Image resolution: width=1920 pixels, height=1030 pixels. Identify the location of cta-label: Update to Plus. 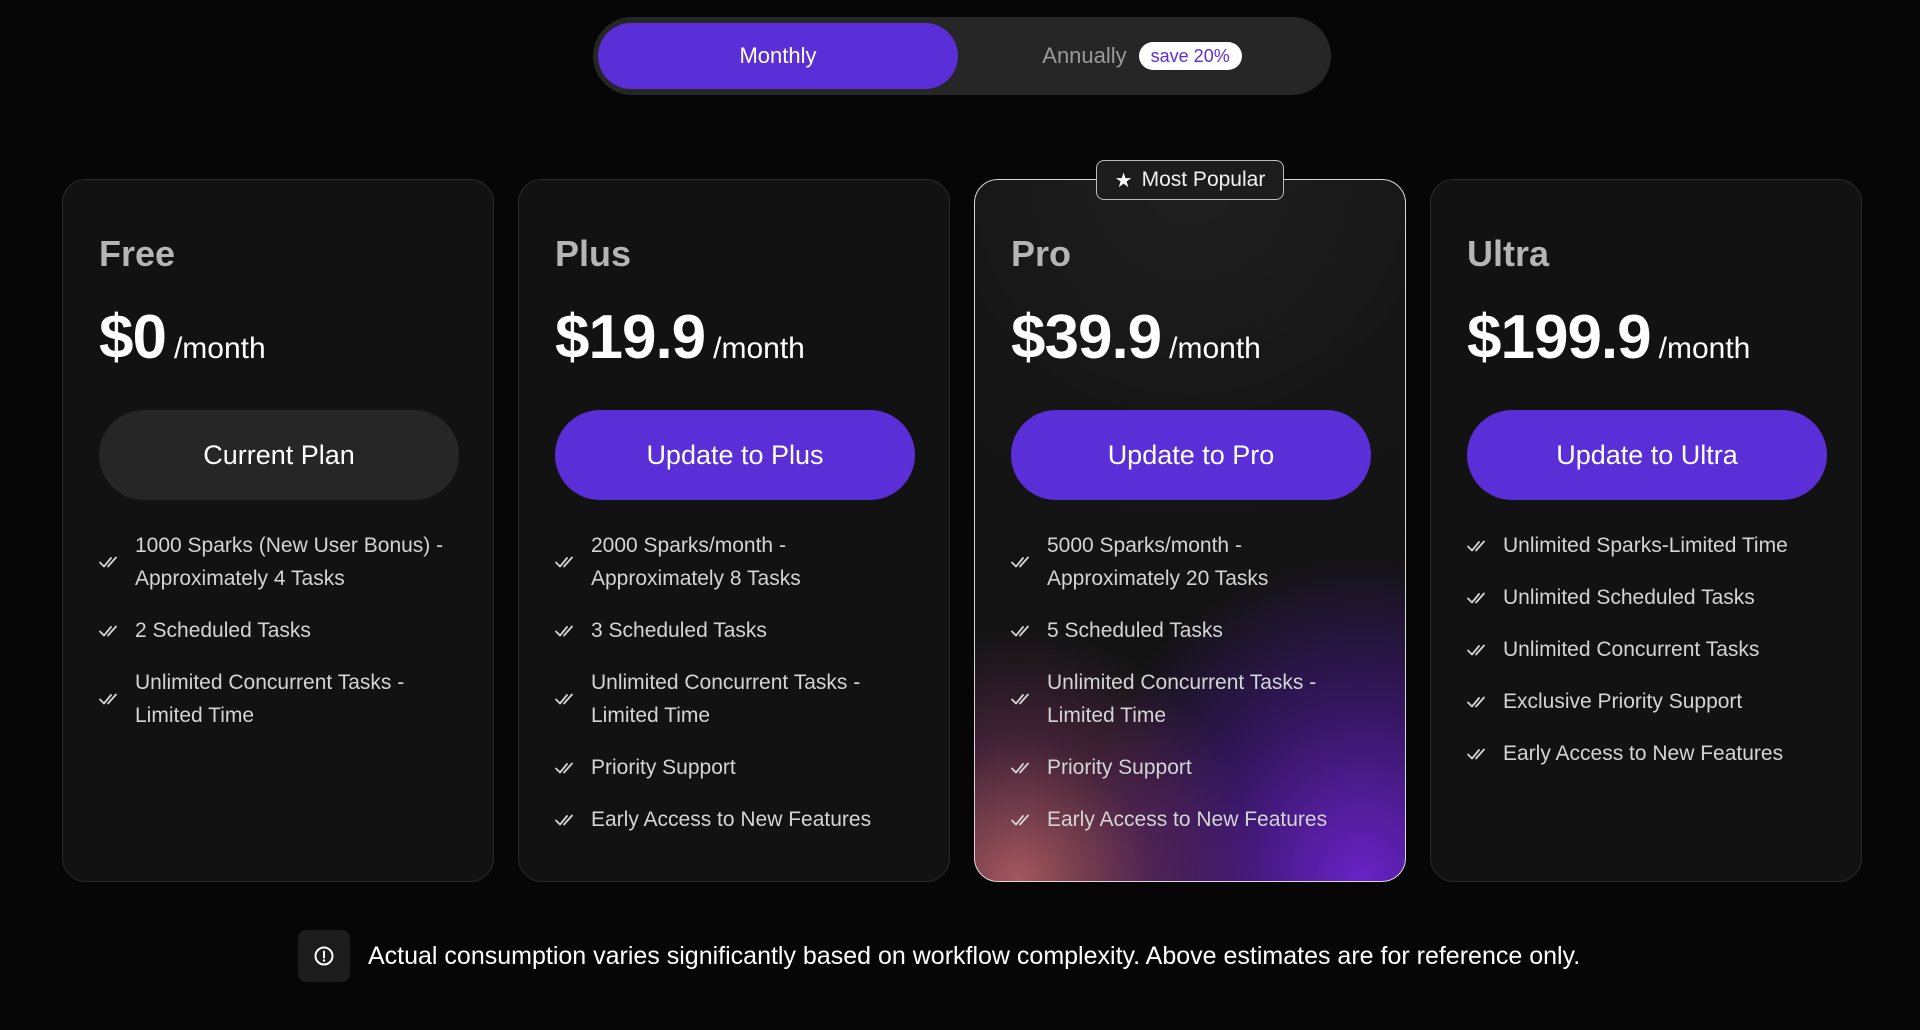
(735, 454).